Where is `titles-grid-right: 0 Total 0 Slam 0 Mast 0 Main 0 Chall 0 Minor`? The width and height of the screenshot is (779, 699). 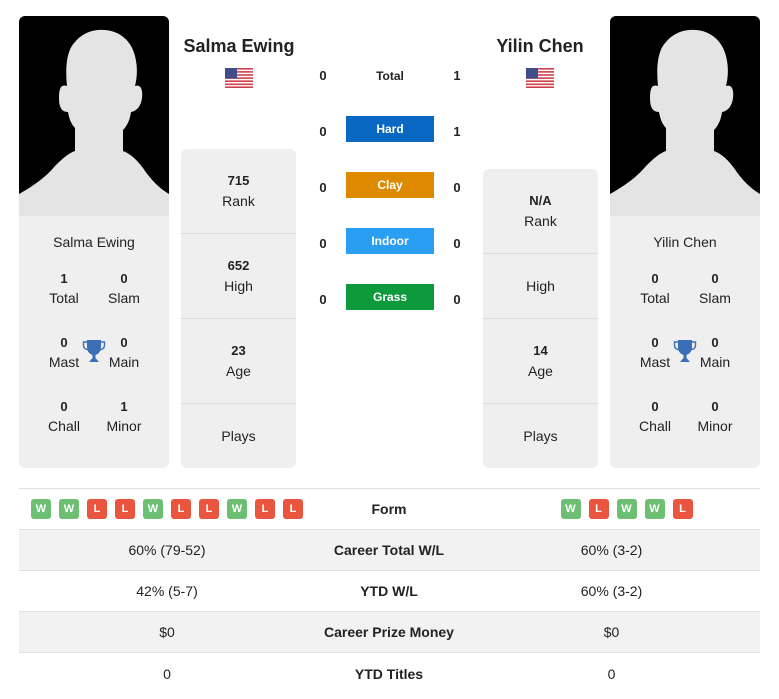 titles-grid-right: 0 Total 0 Slam 0 Mast 0 Main 0 Chall 0 Minor is located at coordinates (685, 366).